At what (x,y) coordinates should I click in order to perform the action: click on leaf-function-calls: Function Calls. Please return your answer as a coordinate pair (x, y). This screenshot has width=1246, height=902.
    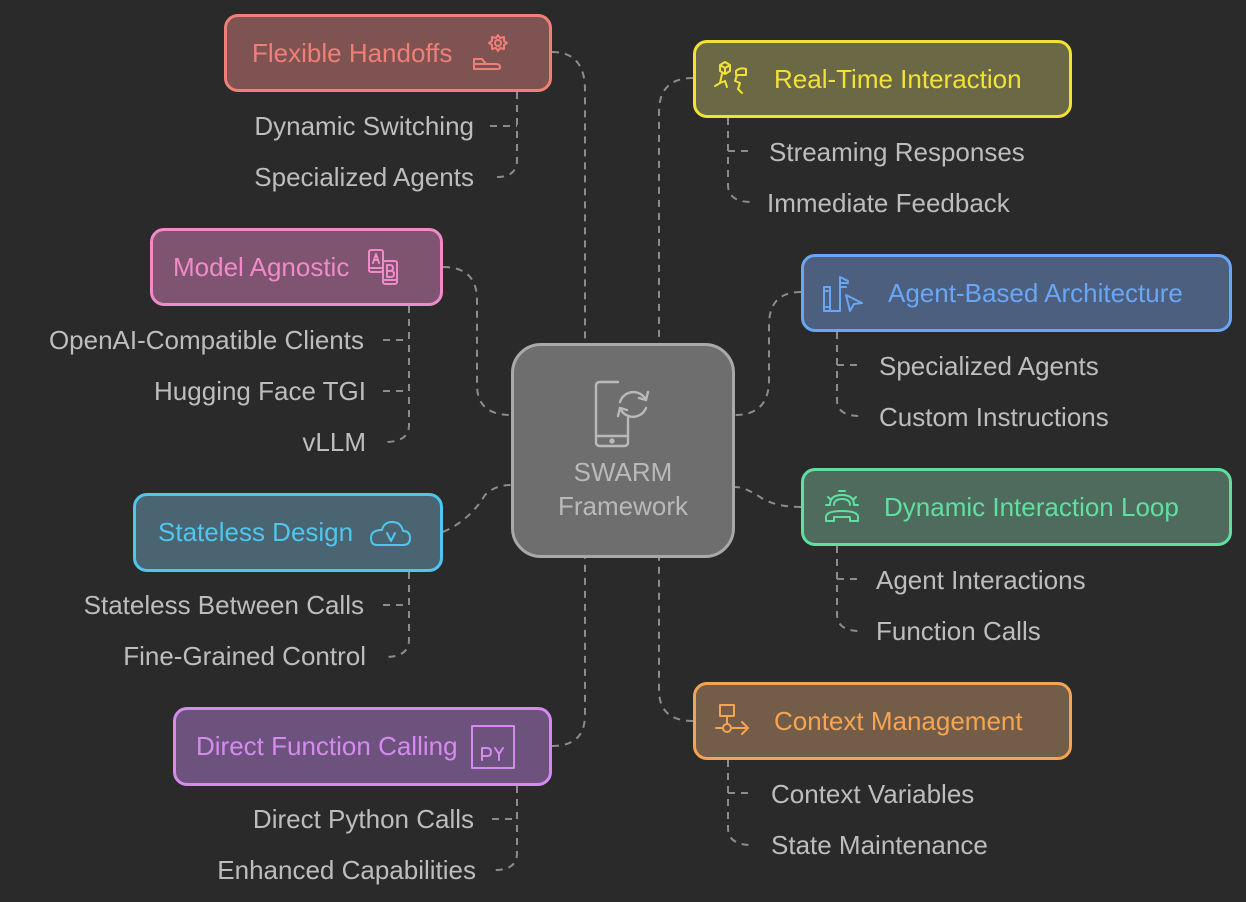
    Looking at the image, I should click on (958, 631).